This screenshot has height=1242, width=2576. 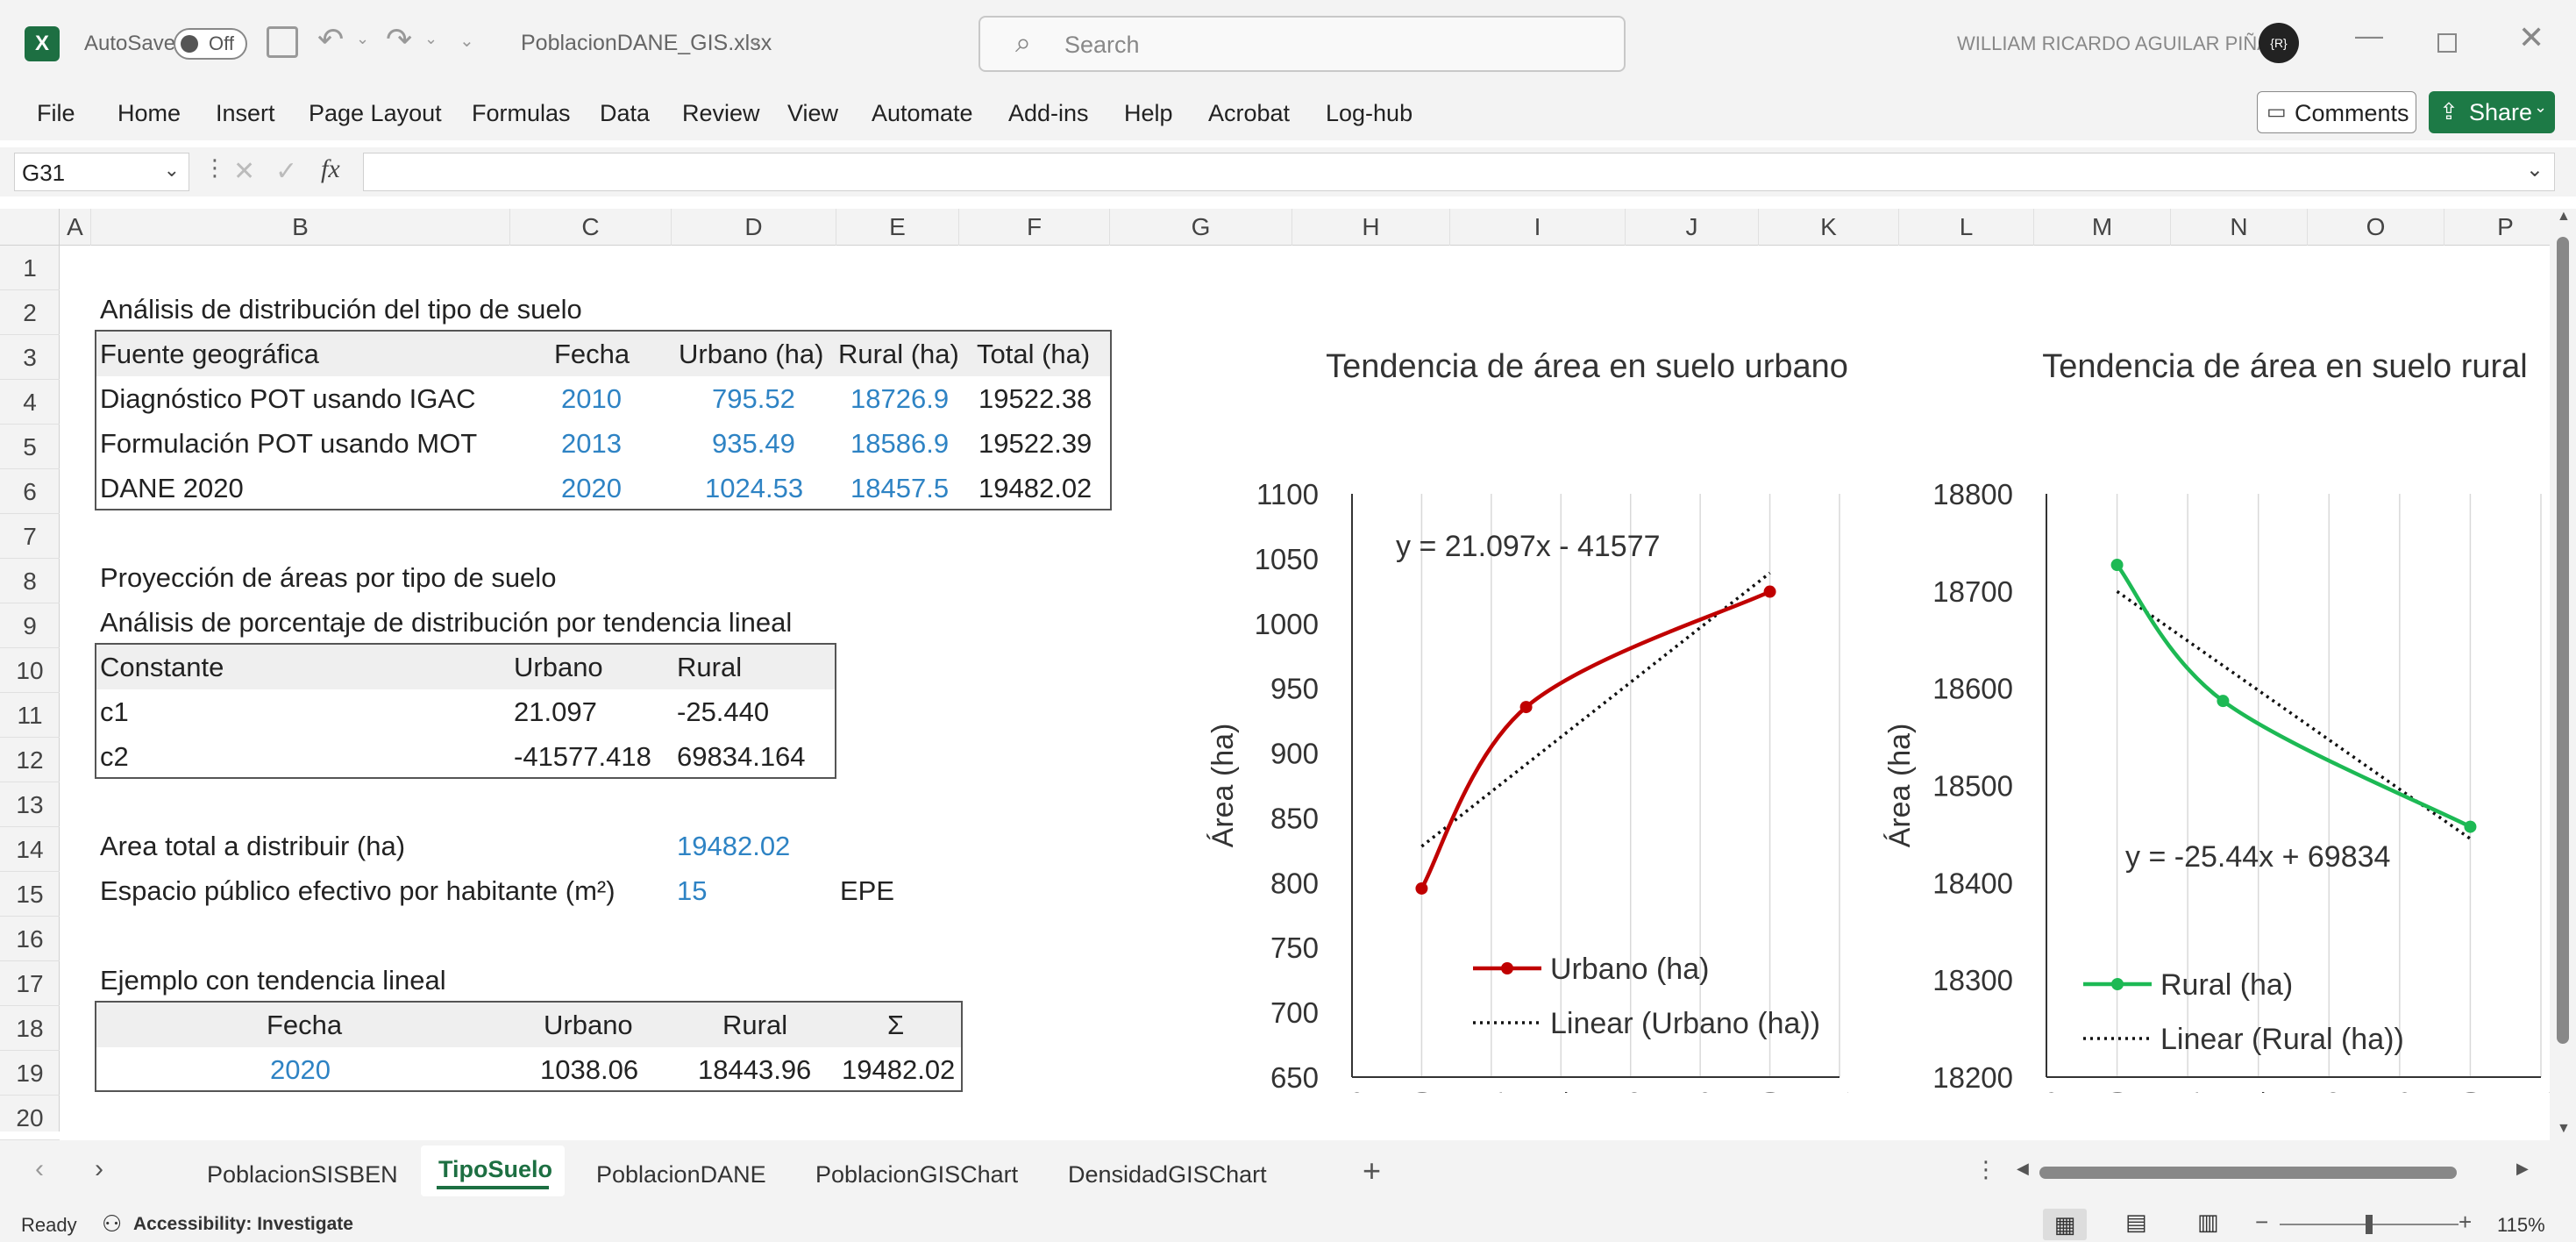 I want to click on scroll-tabs-right-icon: ›, so click(x=99, y=1169).